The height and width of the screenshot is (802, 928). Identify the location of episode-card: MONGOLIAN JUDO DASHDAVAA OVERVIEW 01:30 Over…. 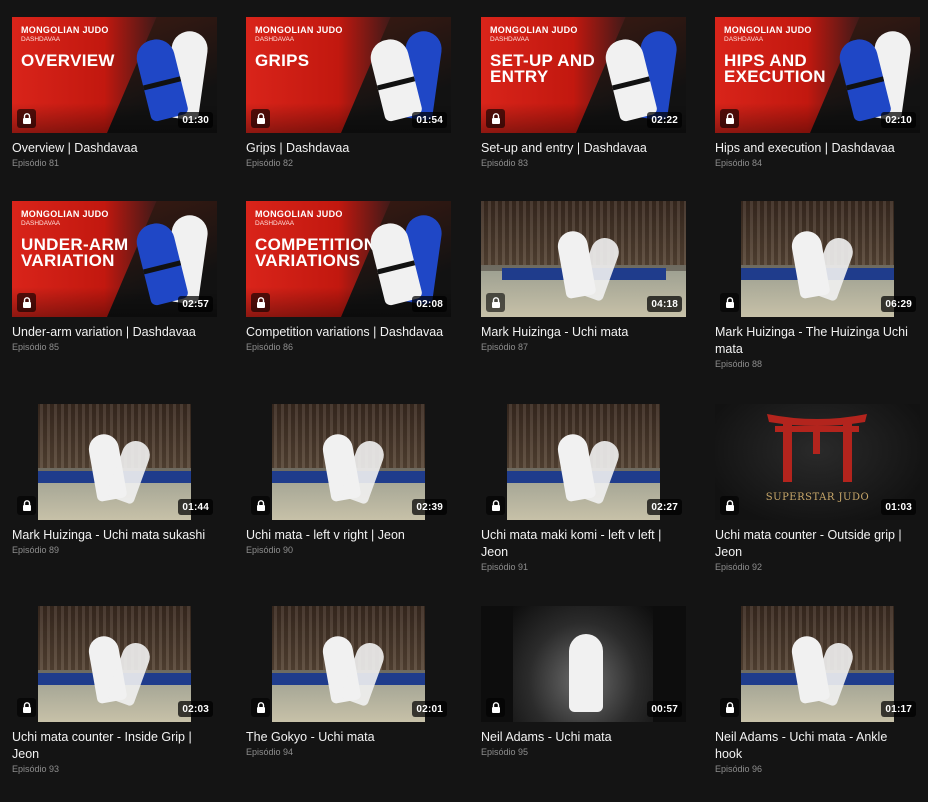
(114, 92).